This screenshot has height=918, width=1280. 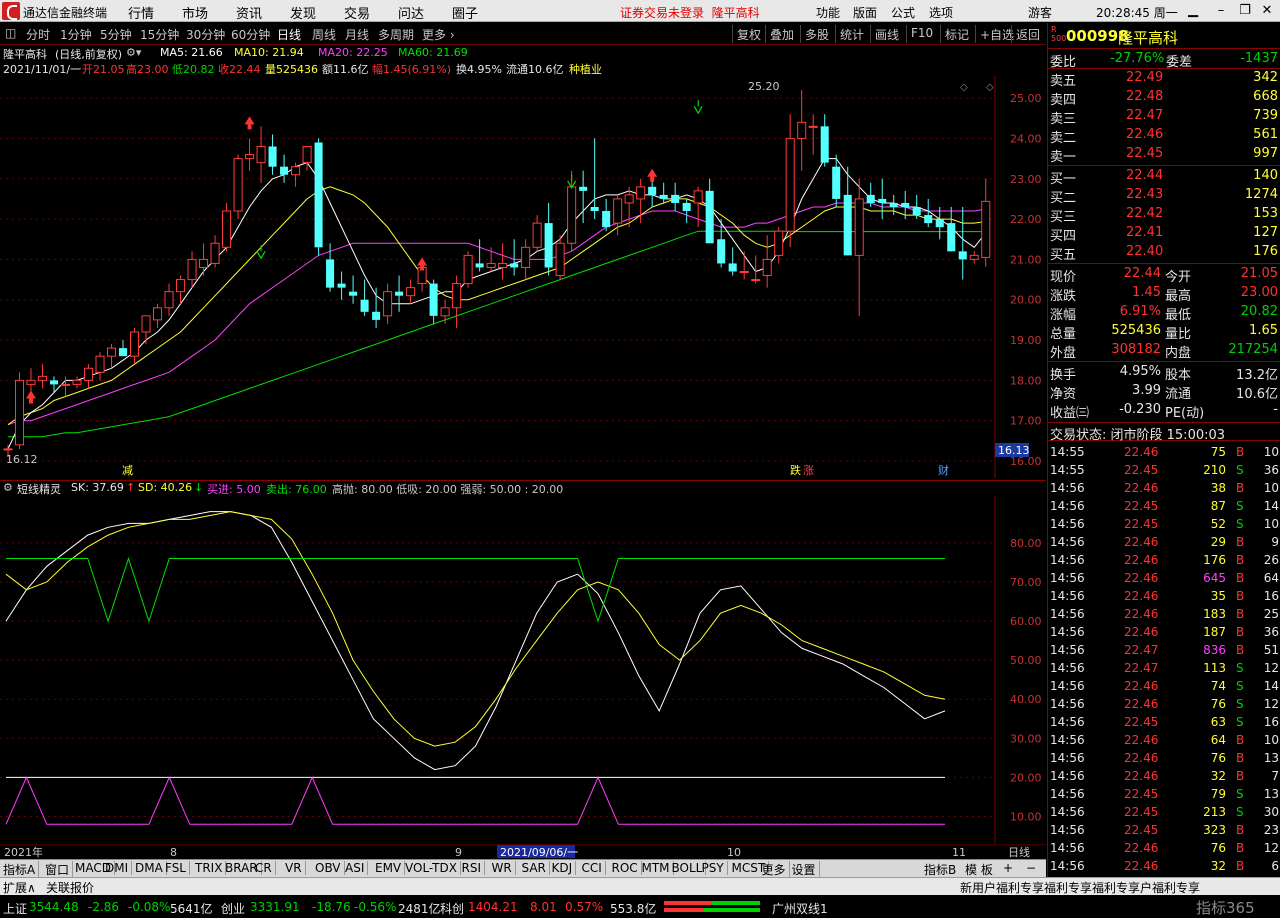 What do you see at coordinates (658, 868) in the screenshot?
I see `tab-mtm: MTM` at bounding box center [658, 868].